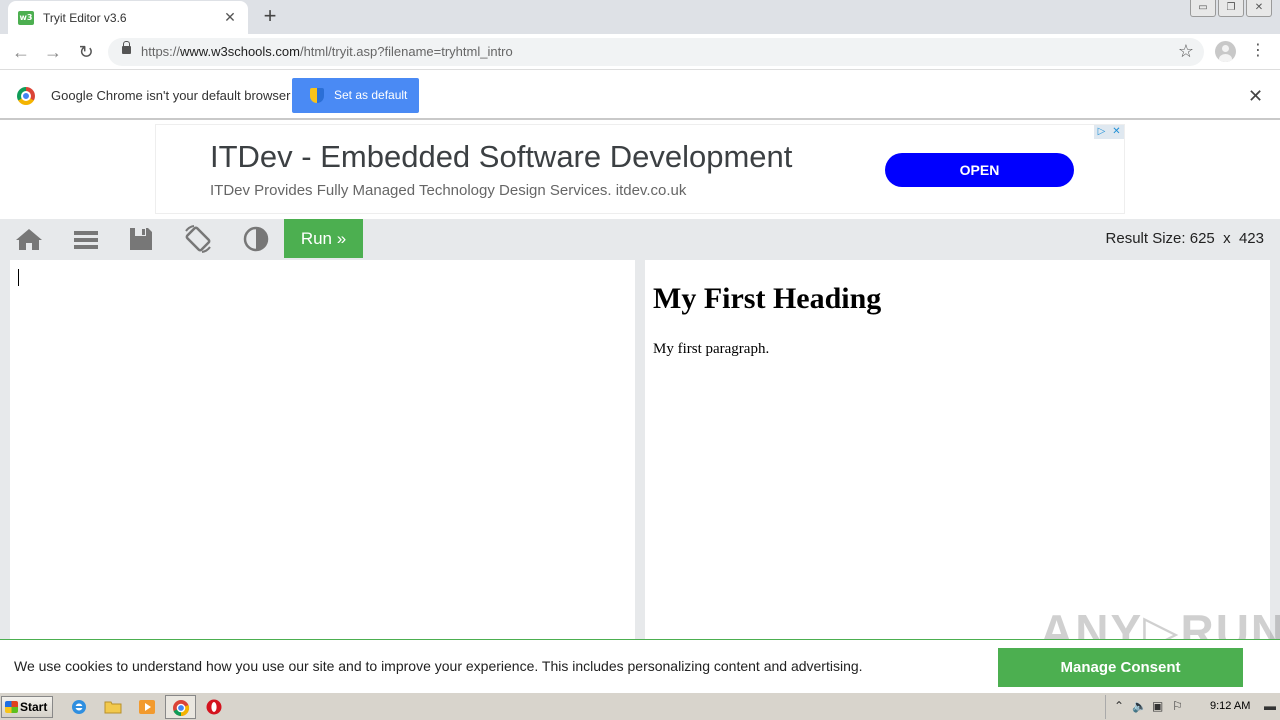 The width and height of the screenshot is (1280, 720). What do you see at coordinates (1227, 238) in the screenshot?
I see `result-x: x` at bounding box center [1227, 238].